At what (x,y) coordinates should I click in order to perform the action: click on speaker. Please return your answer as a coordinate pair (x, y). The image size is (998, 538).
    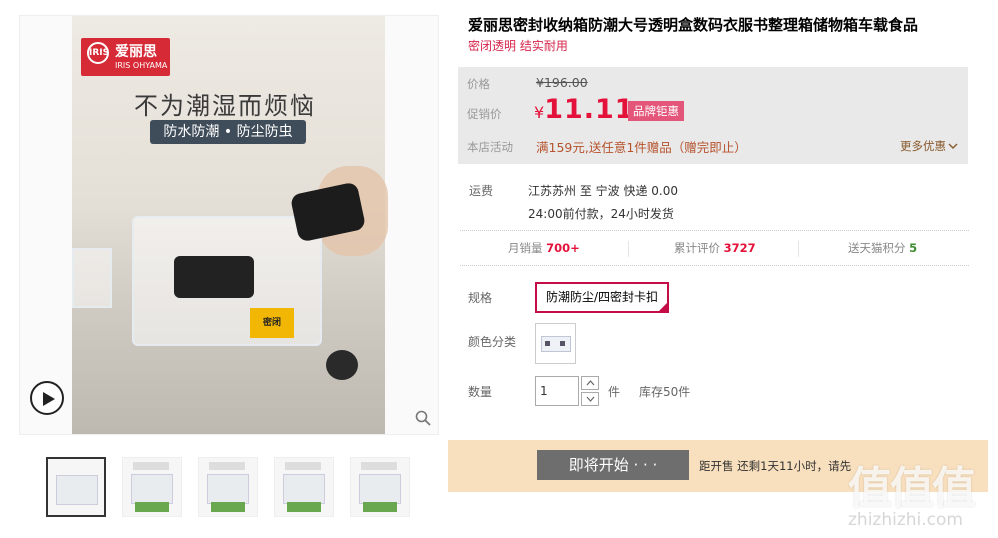
    Looking at the image, I should click on (342, 365).